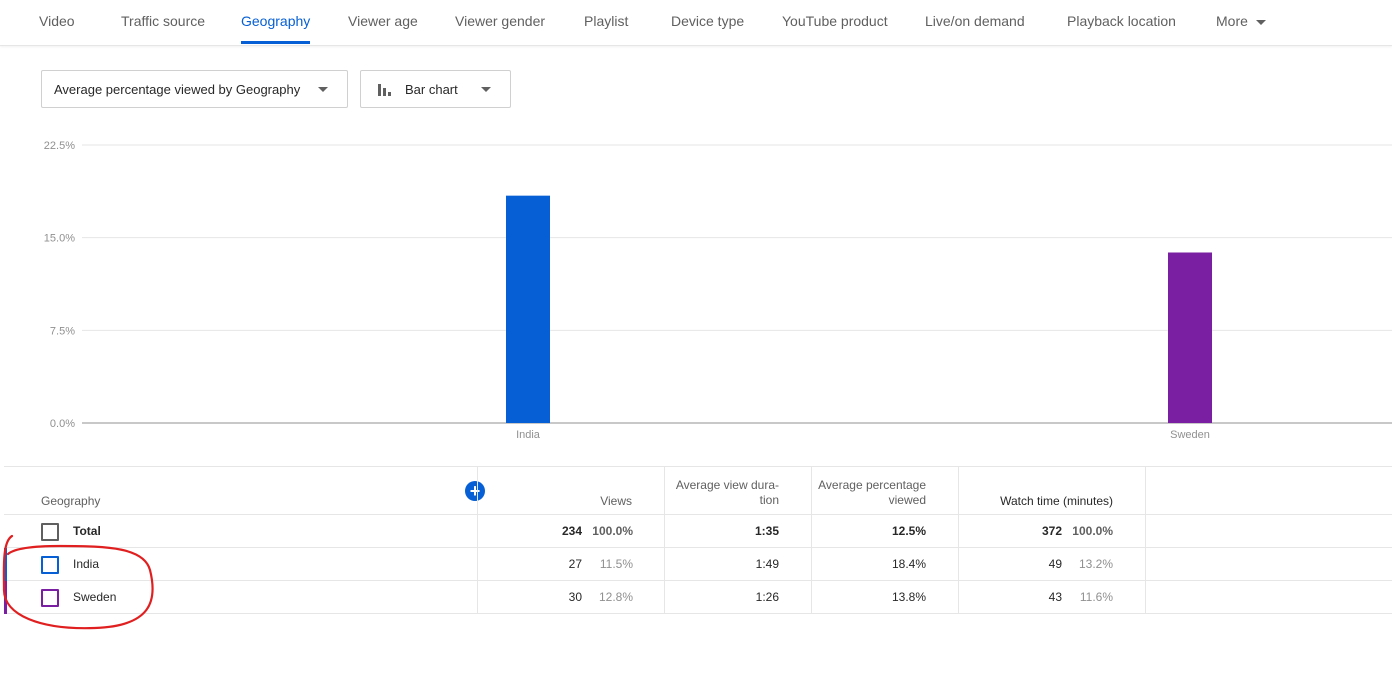 The width and height of the screenshot is (1392, 692). I want to click on views-percent: 11.5%, so click(616, 564).